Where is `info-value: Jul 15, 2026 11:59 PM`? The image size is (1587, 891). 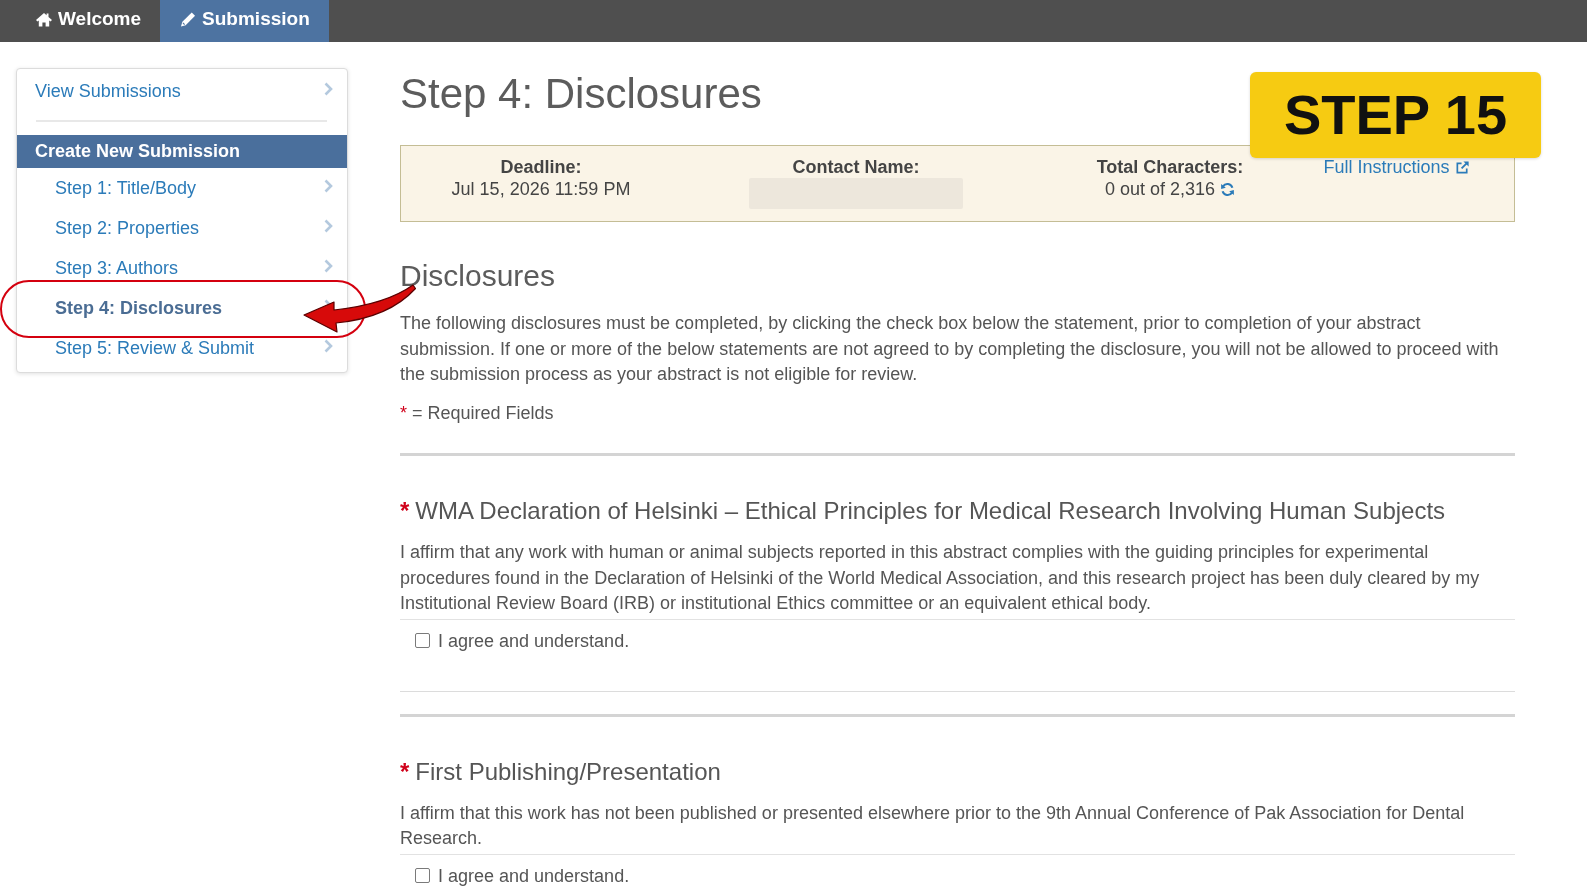
info-value: Jul 15, 2026 11:59 PM is located at coordinates (541, 189).